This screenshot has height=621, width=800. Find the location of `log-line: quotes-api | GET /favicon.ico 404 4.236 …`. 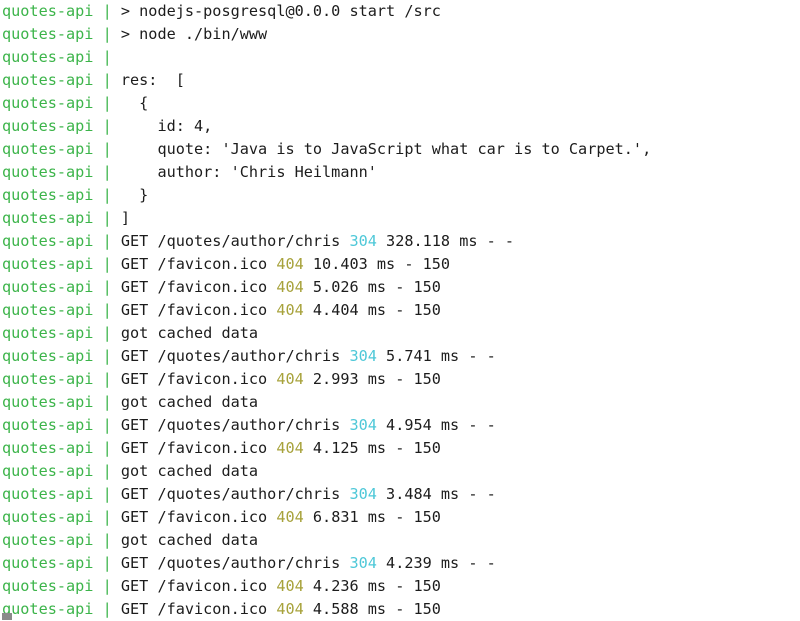

log-line: quotes-api | GET /favicon.ico 404 4.236 … is located at coordinates (400, 586).